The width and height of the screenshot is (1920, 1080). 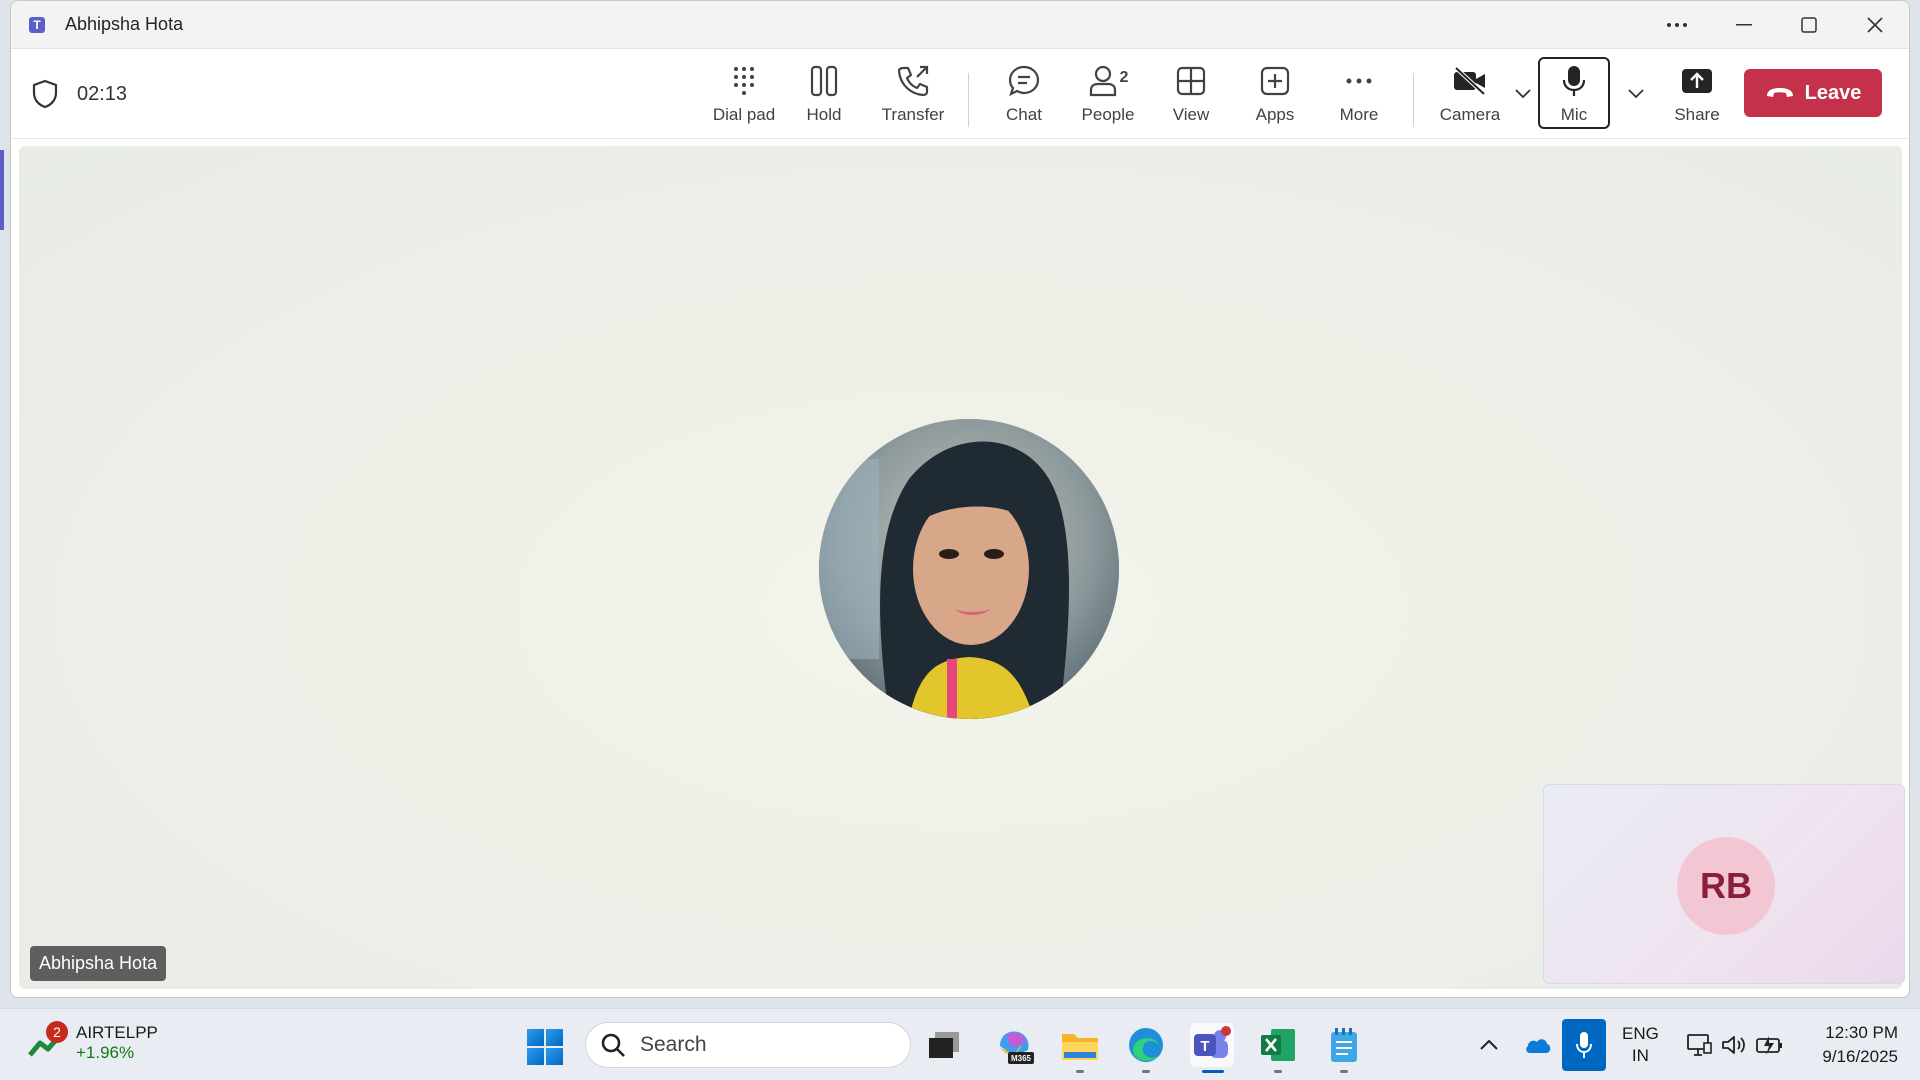 I want to click on onedrive-cloud-icon, so click(x=1538, y=1045).